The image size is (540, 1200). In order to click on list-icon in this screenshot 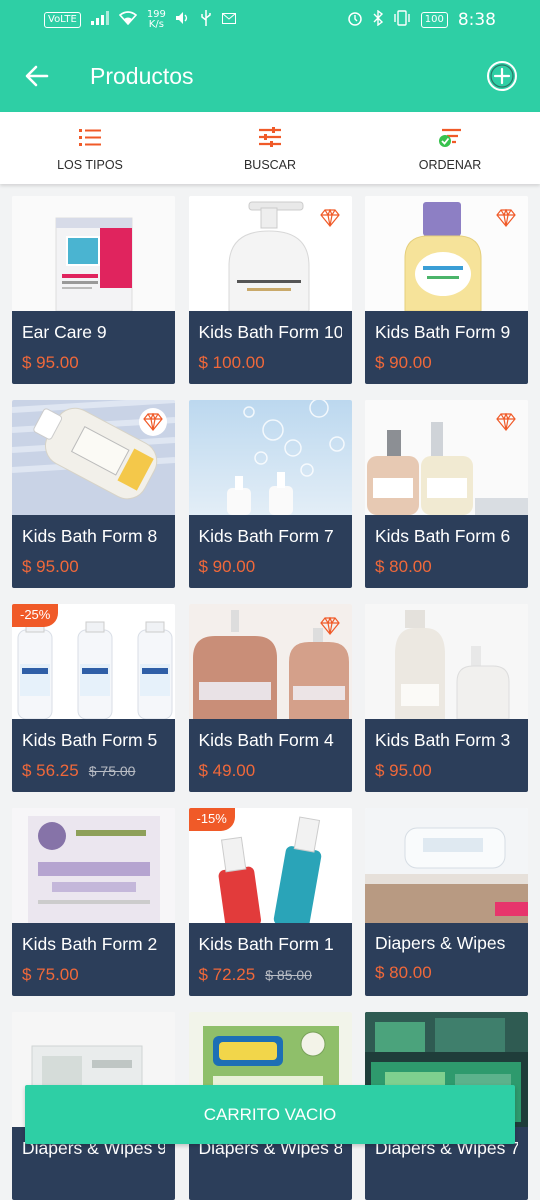, I will do `click(90, 138)`.